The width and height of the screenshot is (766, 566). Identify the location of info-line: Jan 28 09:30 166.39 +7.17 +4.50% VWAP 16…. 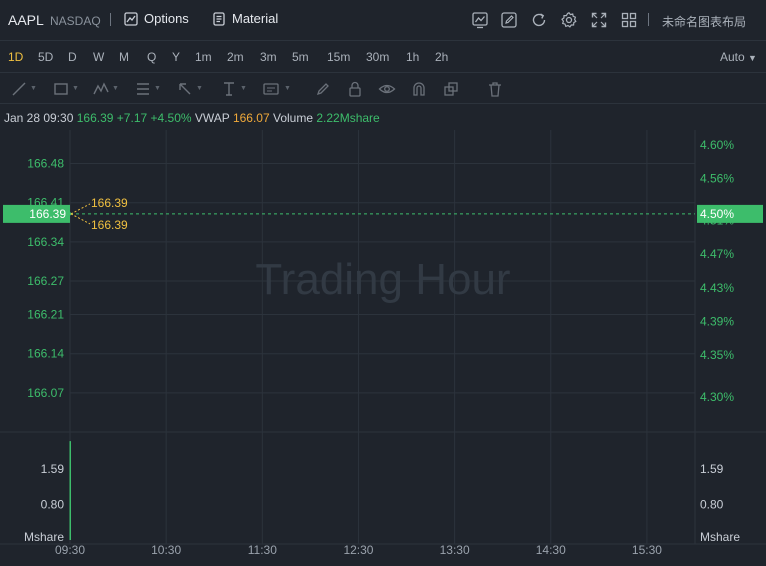
(192, 118).